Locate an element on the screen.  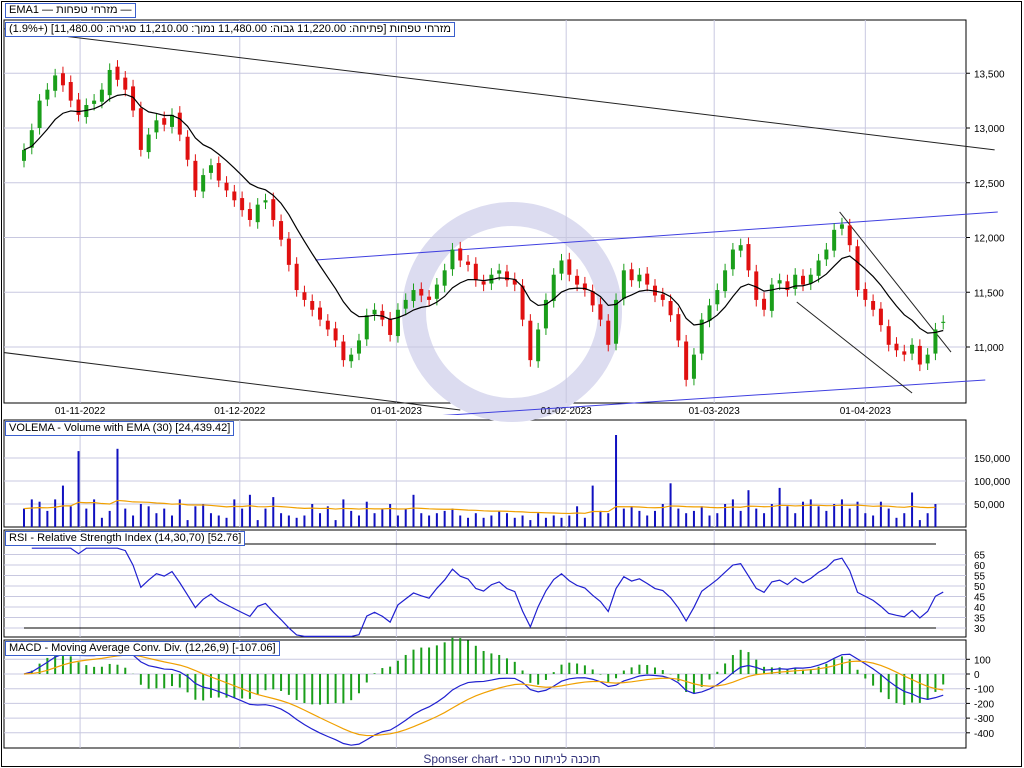
macd-tick-label: 100 is located at coordinates (982, 660).